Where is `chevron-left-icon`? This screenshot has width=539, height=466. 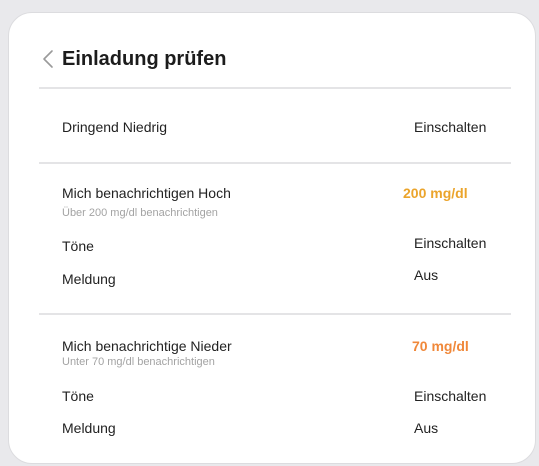 chevron-left-icon is located at coordinates (48, 59).